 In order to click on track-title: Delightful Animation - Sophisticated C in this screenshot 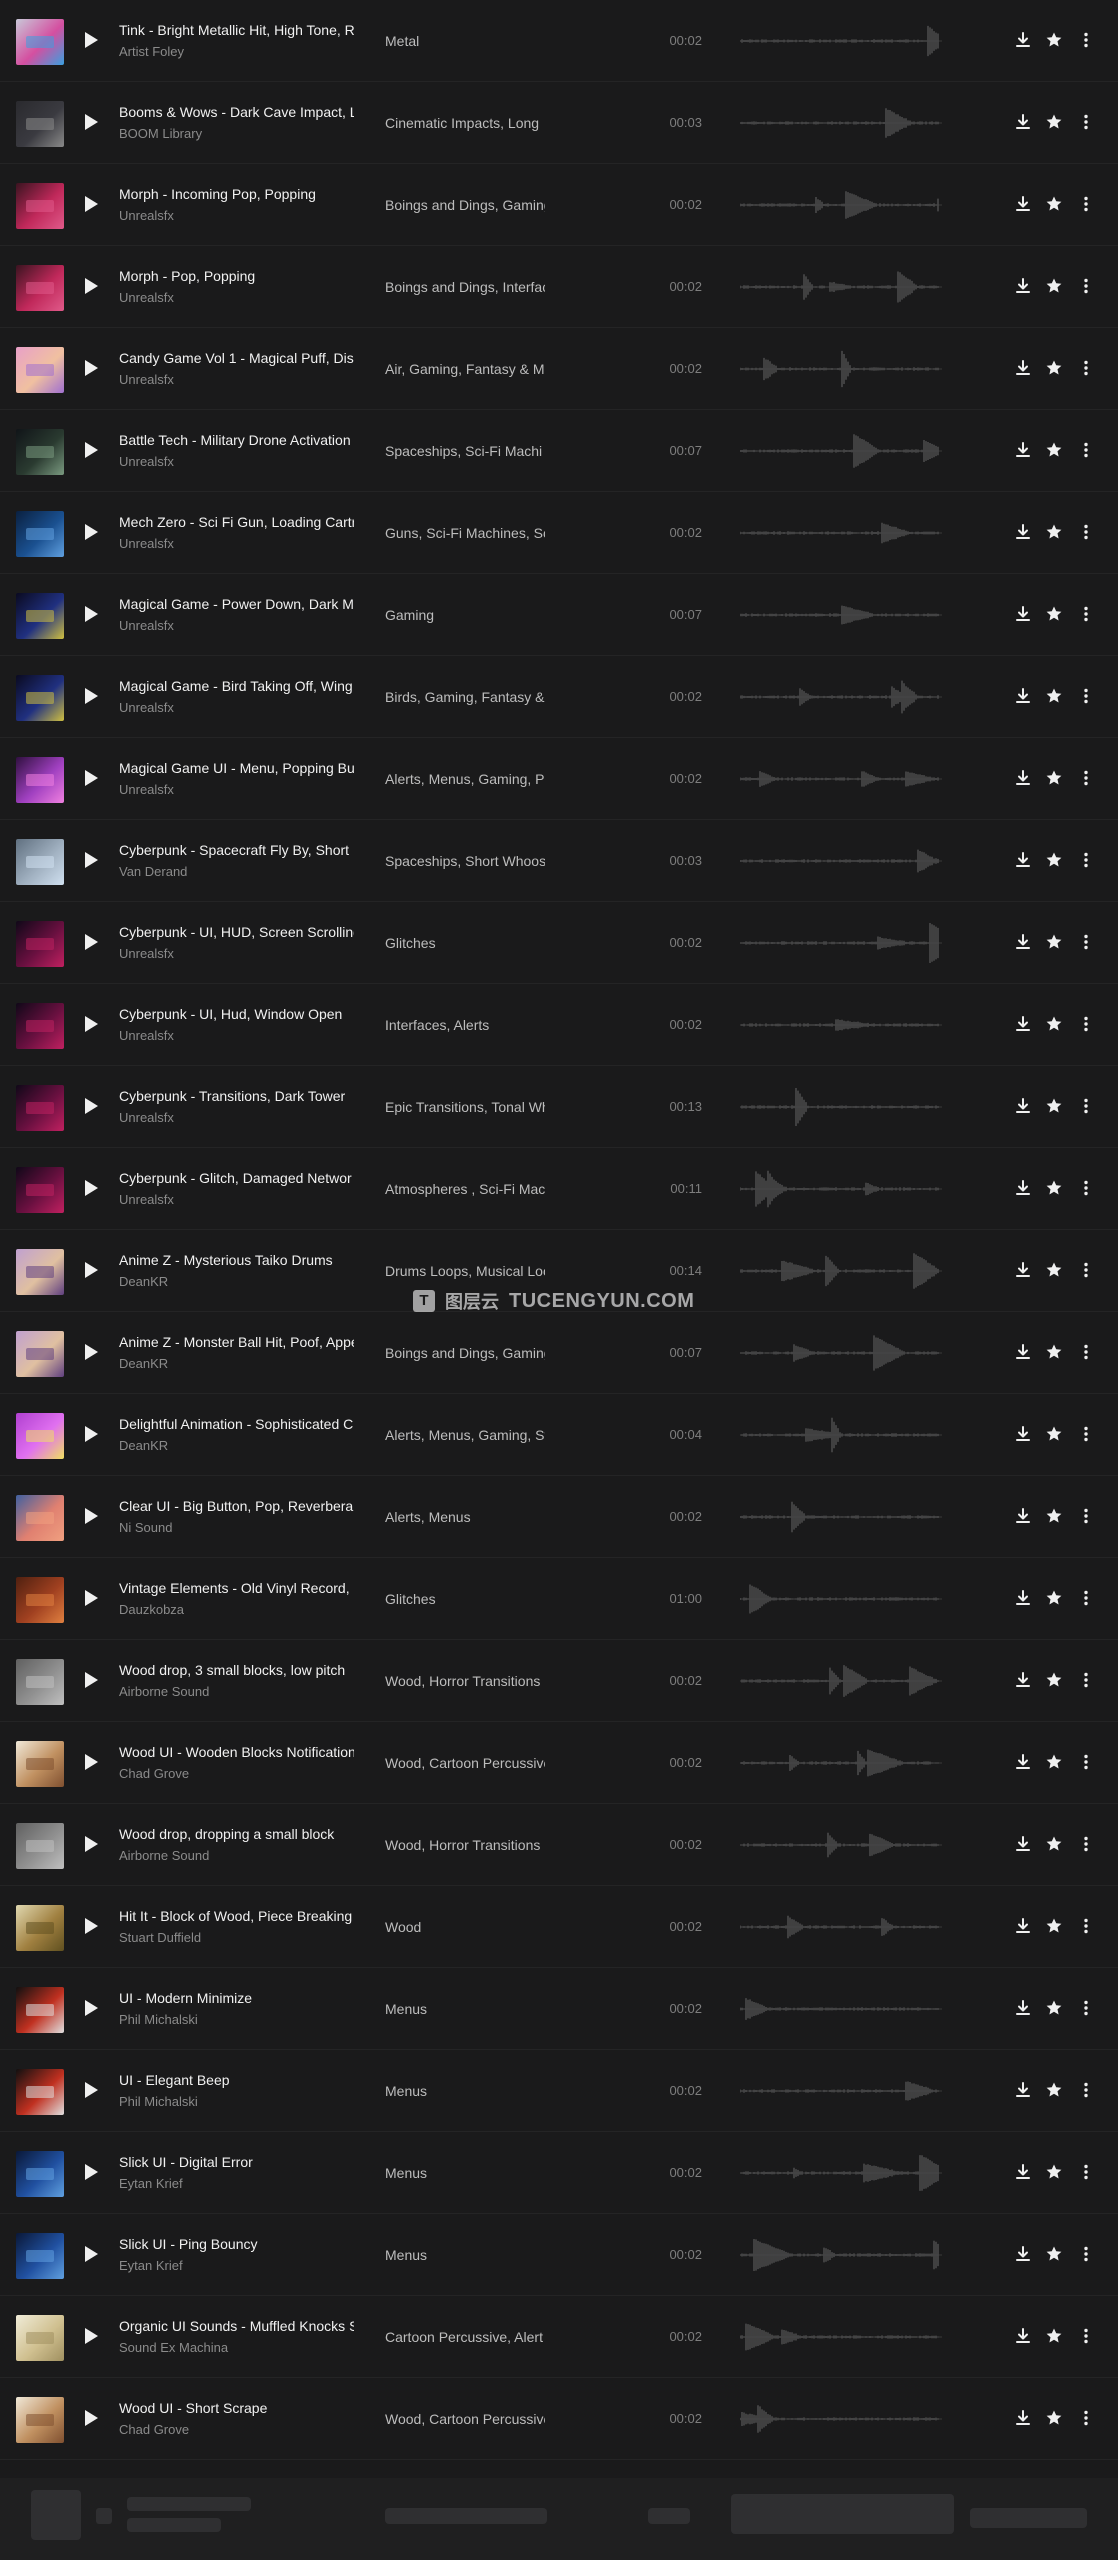, I will do `click(236, 1424)`.